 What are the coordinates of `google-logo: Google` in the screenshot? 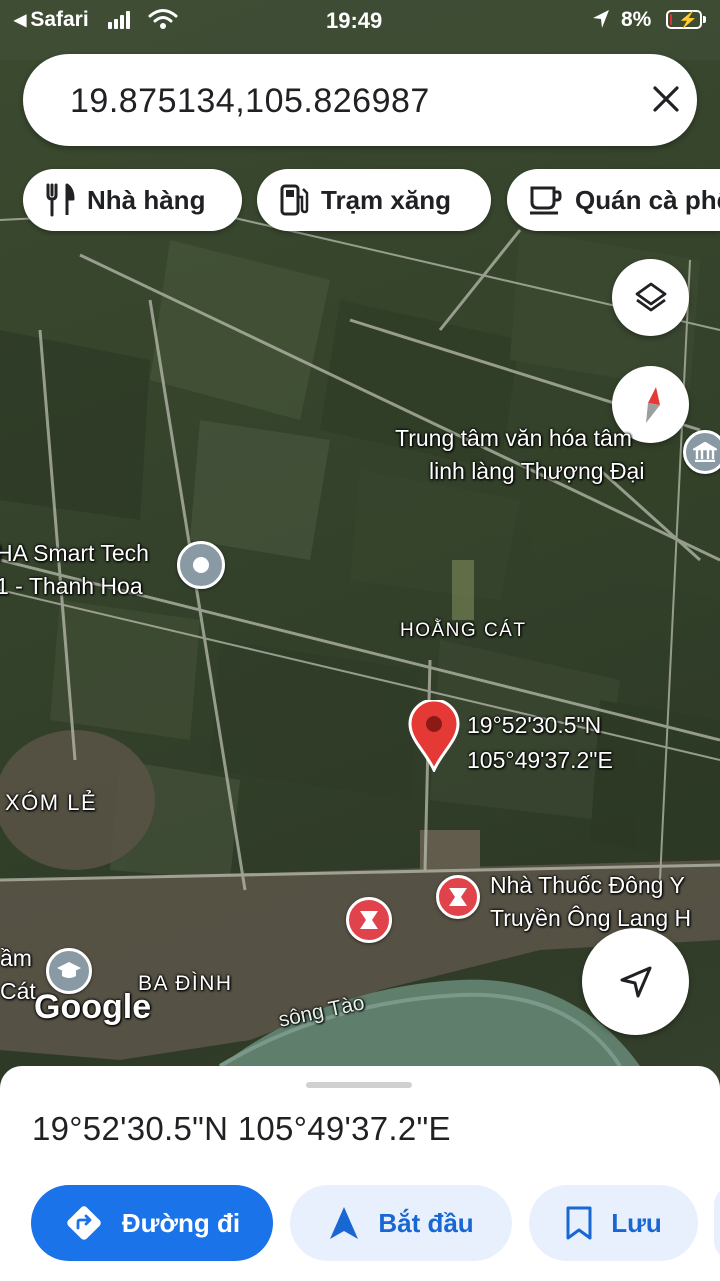 It's located at (93, 1007).